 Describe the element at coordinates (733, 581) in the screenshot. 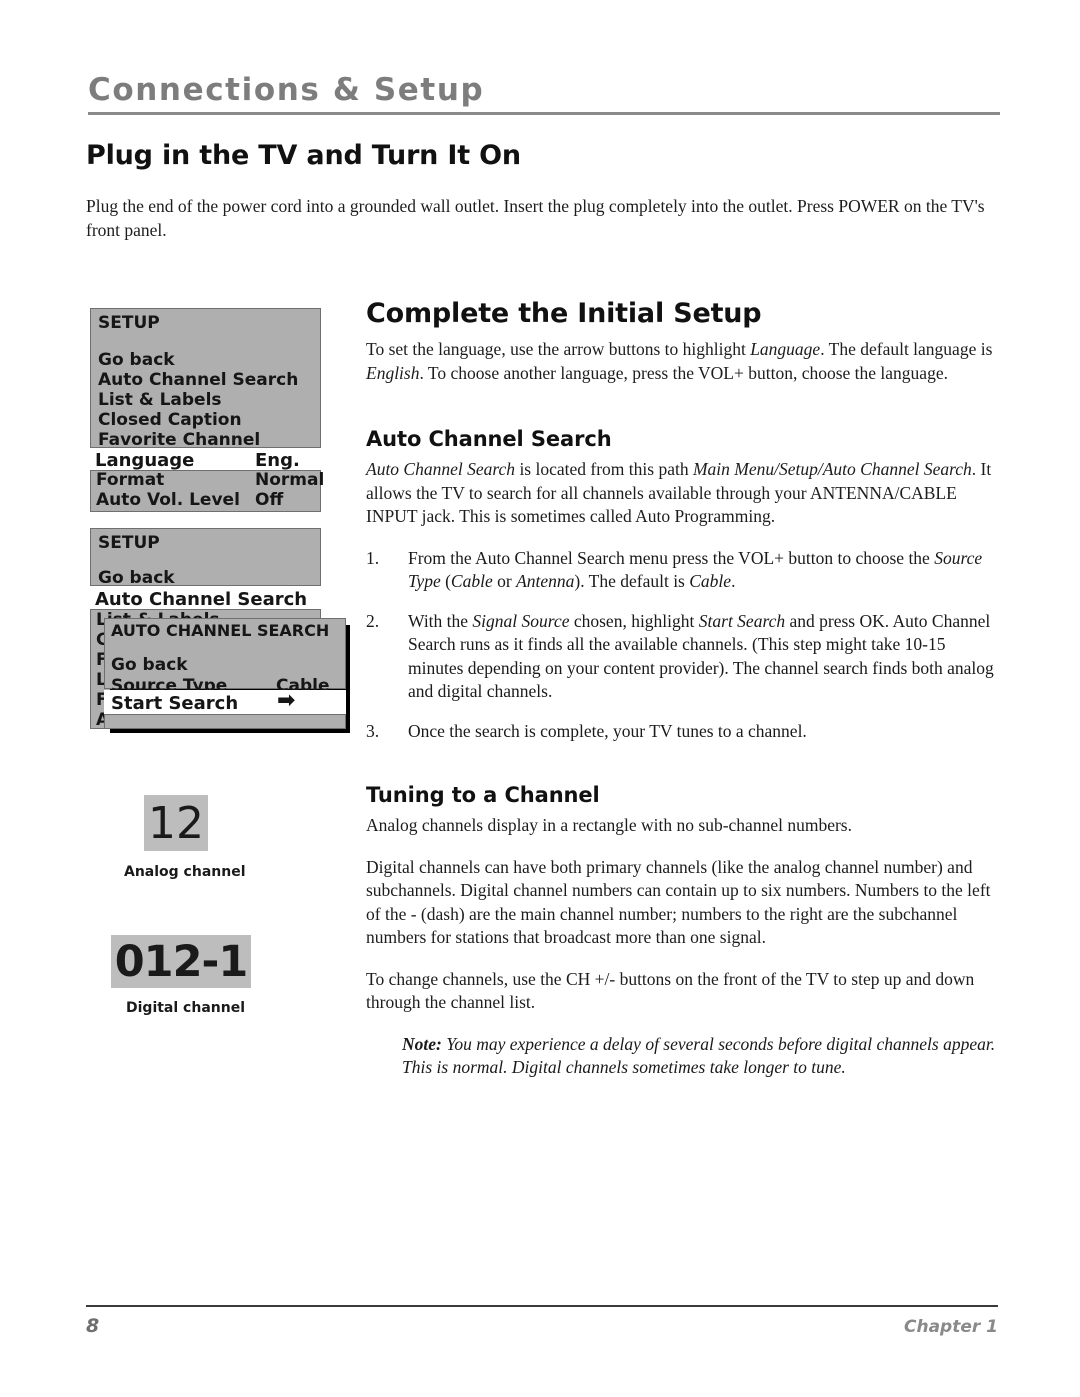

I see `text-frag: .` at that location.